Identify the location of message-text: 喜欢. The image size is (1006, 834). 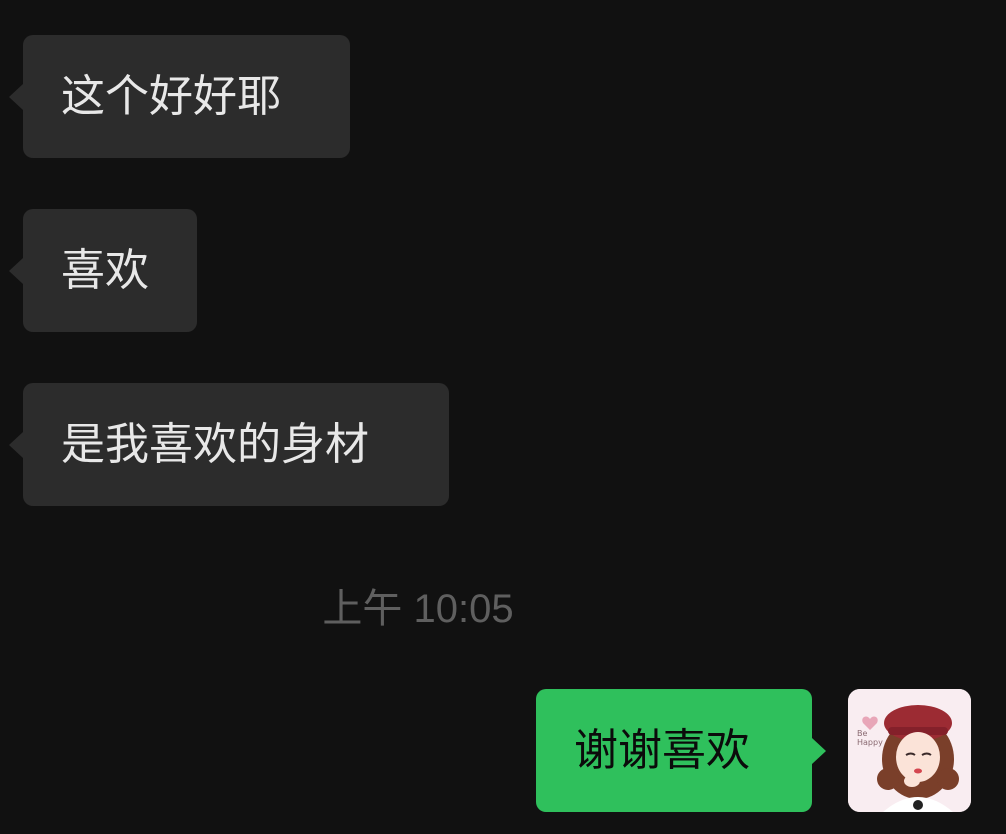
(105, 270).